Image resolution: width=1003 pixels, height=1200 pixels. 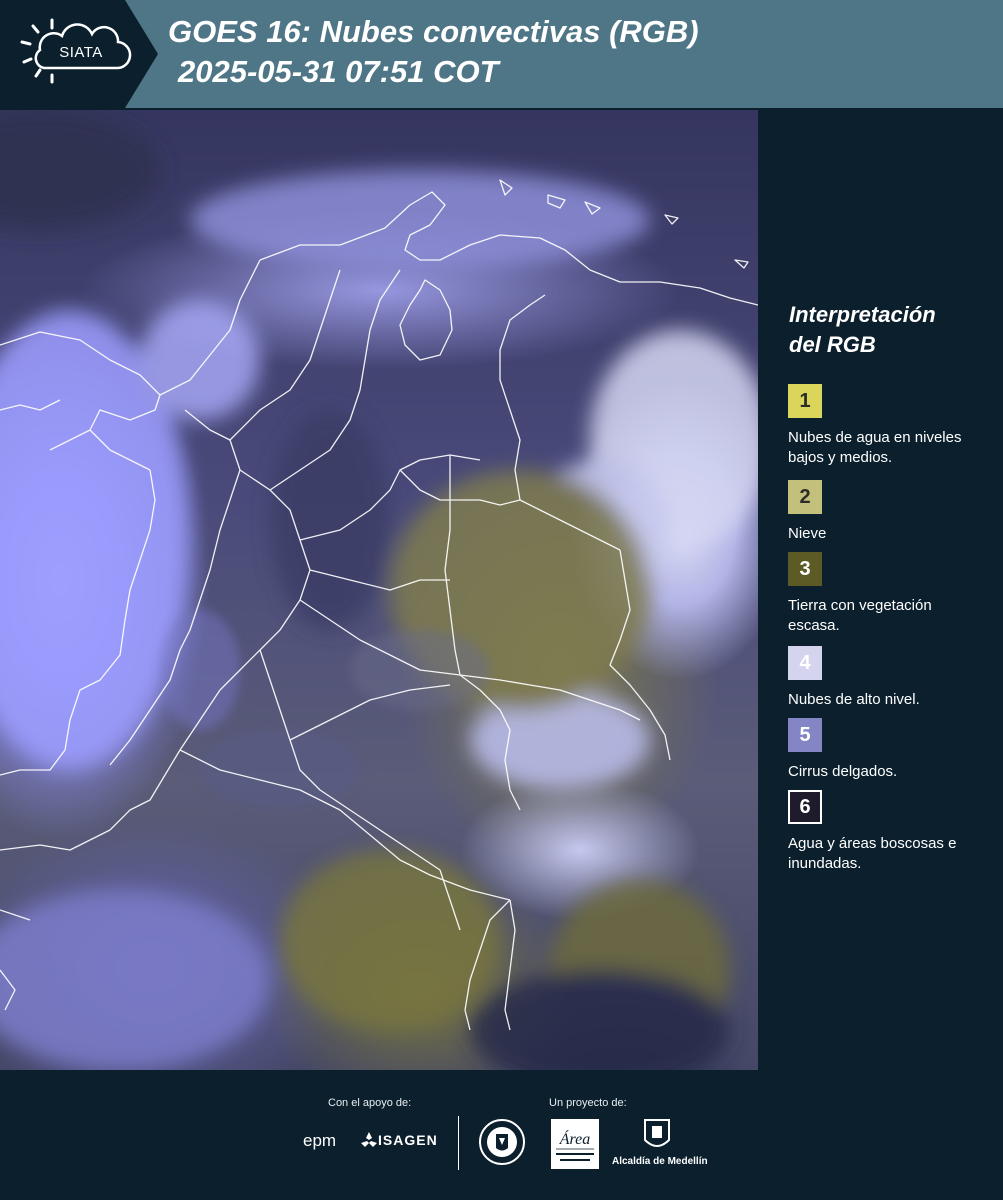 I want to click on siata-logo: SIATA, so click(x=79, y=54).